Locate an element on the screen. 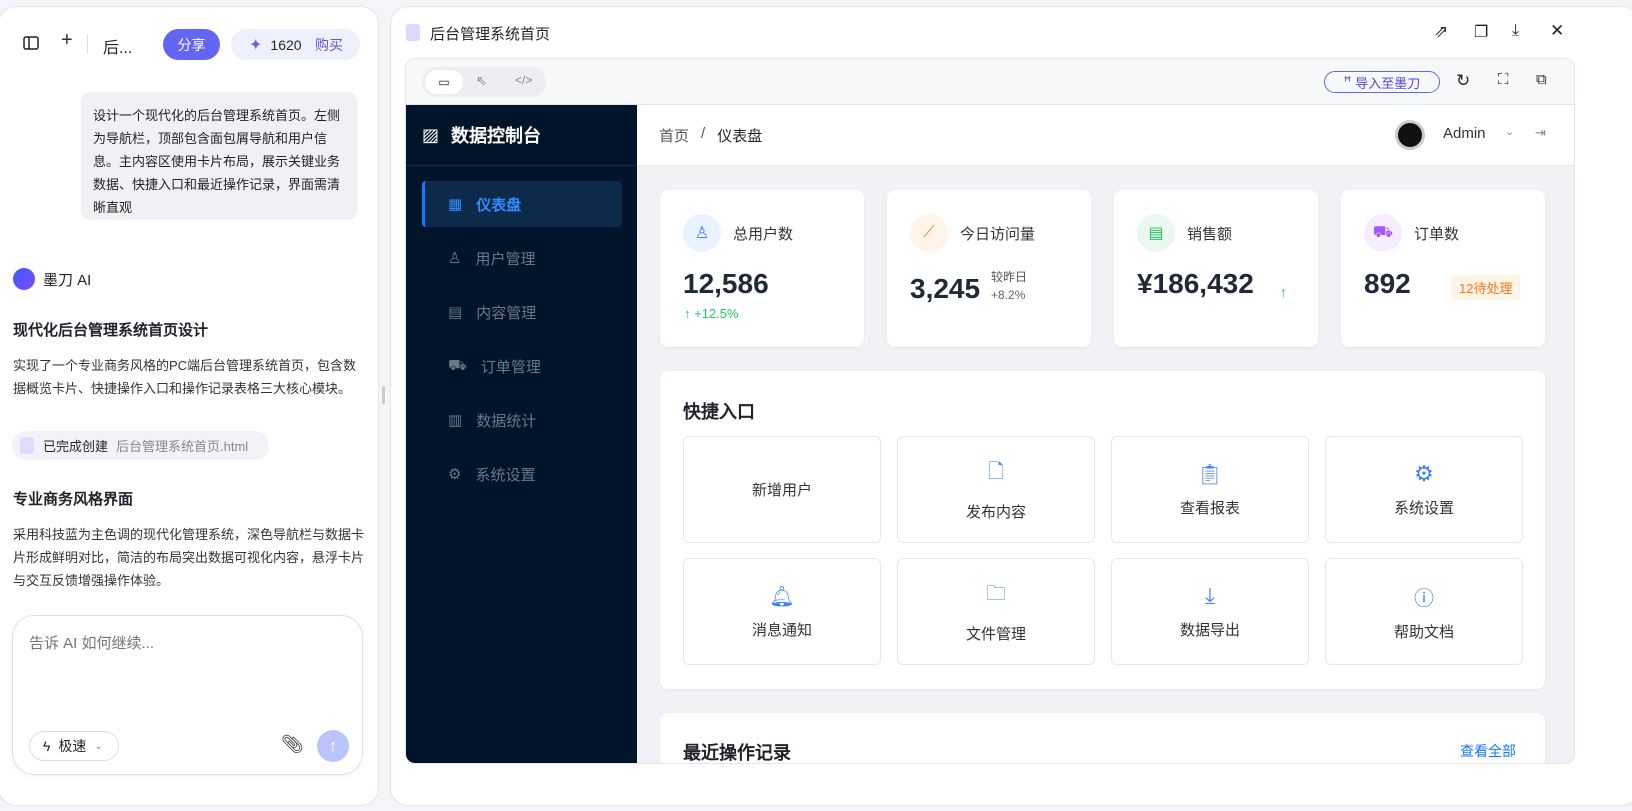 This screenshot has width=1632, height=811. resize-handle is located at coordinates (383, 395).